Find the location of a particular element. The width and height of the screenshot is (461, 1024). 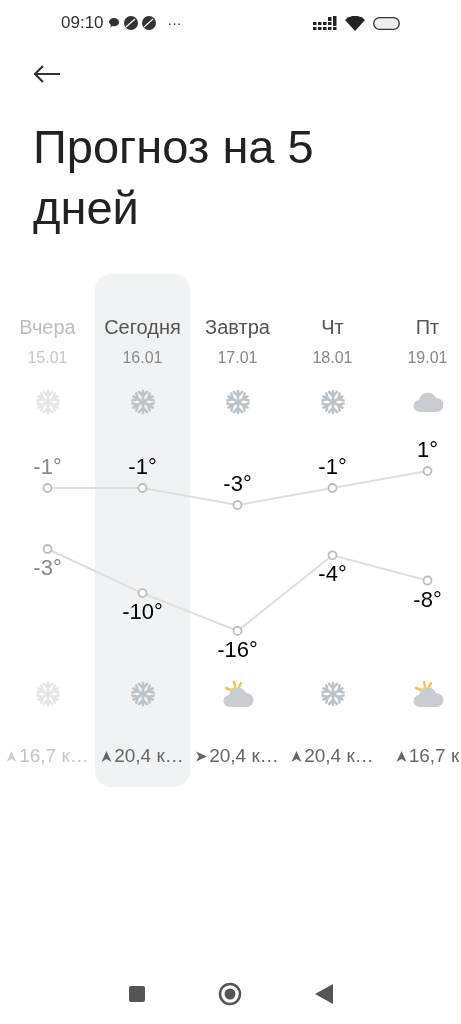

status-time: 09:10 is located at coordinates (82, 23).